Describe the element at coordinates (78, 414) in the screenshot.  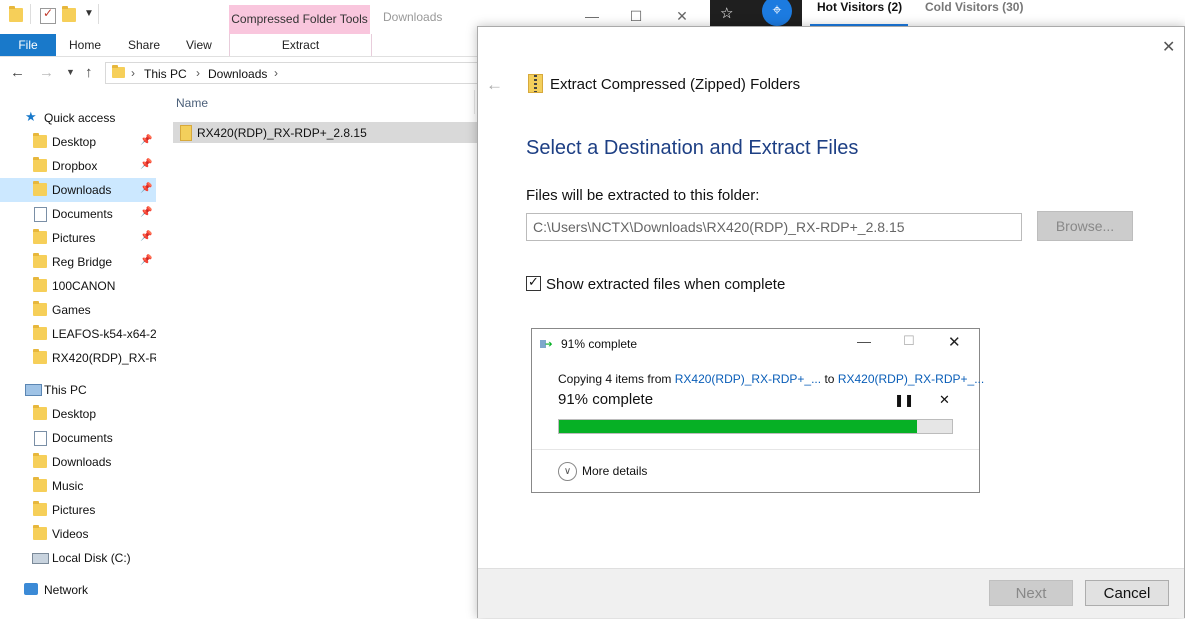
I see `sidebar-pc-desktop: Desktop` at that location.